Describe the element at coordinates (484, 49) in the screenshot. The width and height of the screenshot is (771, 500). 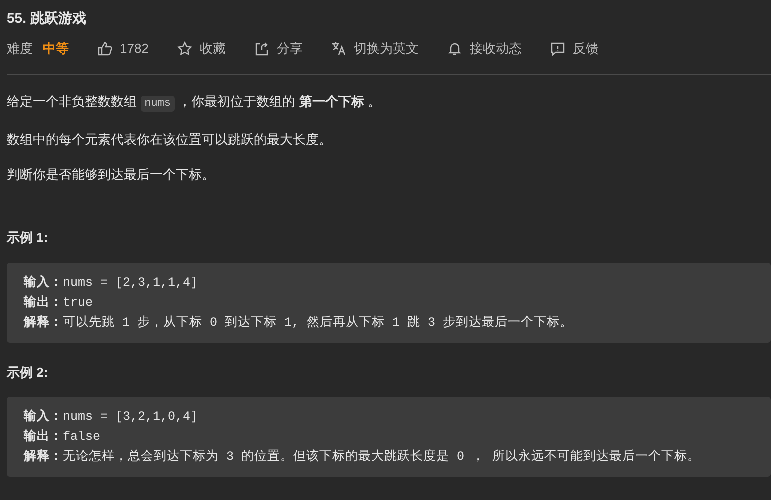
I see `toolbar-follow-button: 接收动态` at that location.